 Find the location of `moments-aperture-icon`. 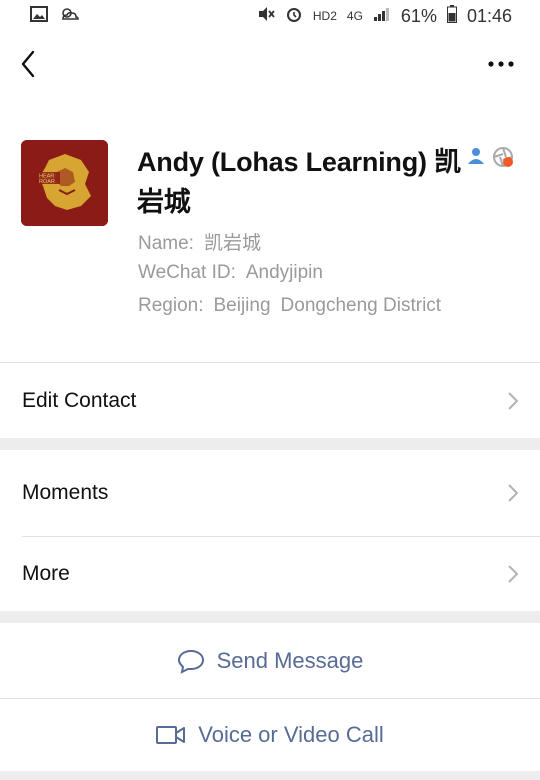

moments-aperture-icon is located at coordinates (503, 157).